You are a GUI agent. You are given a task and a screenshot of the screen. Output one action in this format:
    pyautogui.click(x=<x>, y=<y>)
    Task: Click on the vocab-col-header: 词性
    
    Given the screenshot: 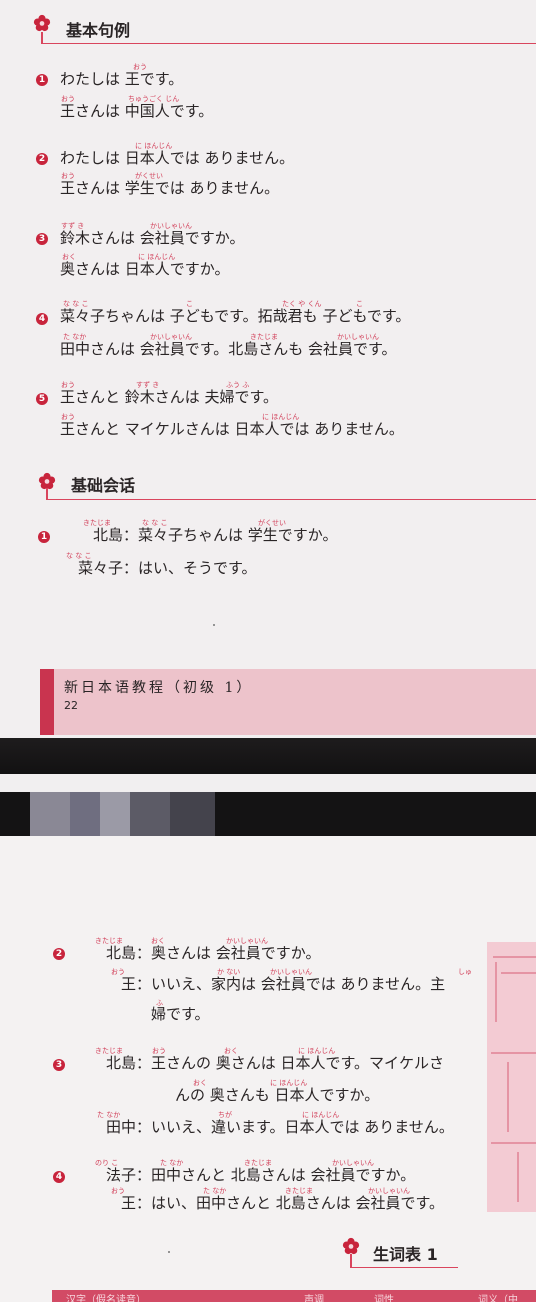 What is the action you would take?
    pyautogui.click(x=384, y=1298)
    